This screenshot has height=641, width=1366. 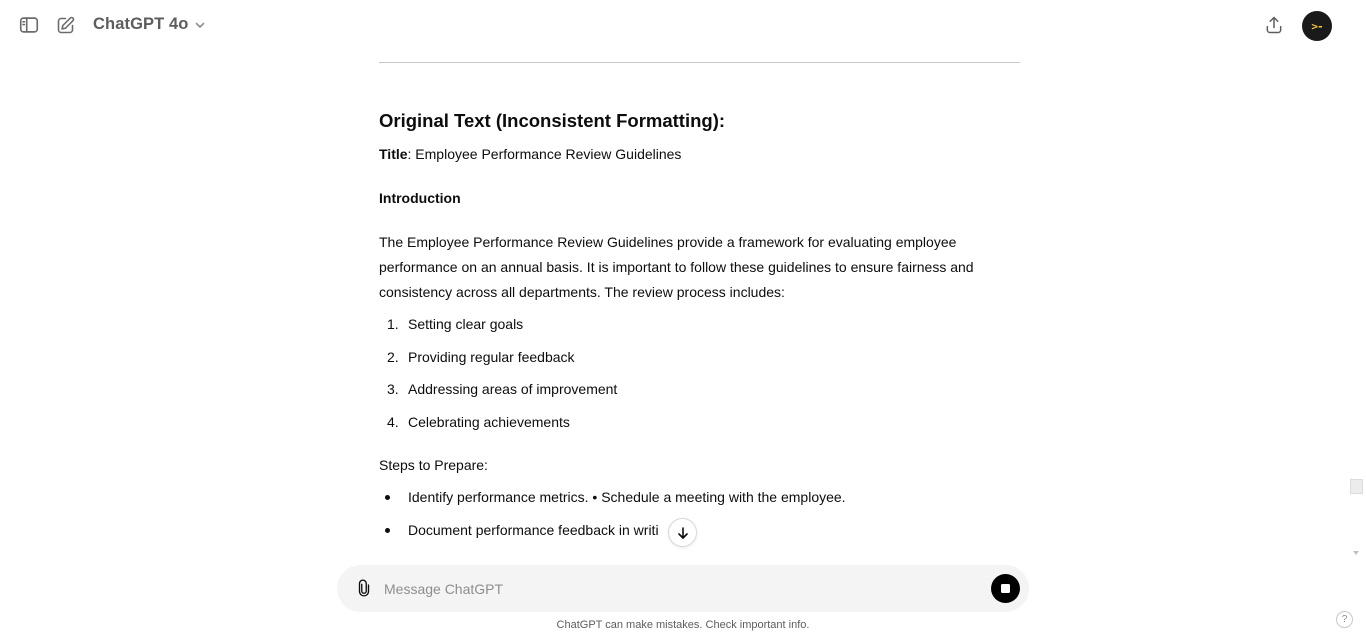 What do you see at coordinates (420, 198) in the screenshot?
I see `intro-heading: Introduction` at bounding box center [420, 198].